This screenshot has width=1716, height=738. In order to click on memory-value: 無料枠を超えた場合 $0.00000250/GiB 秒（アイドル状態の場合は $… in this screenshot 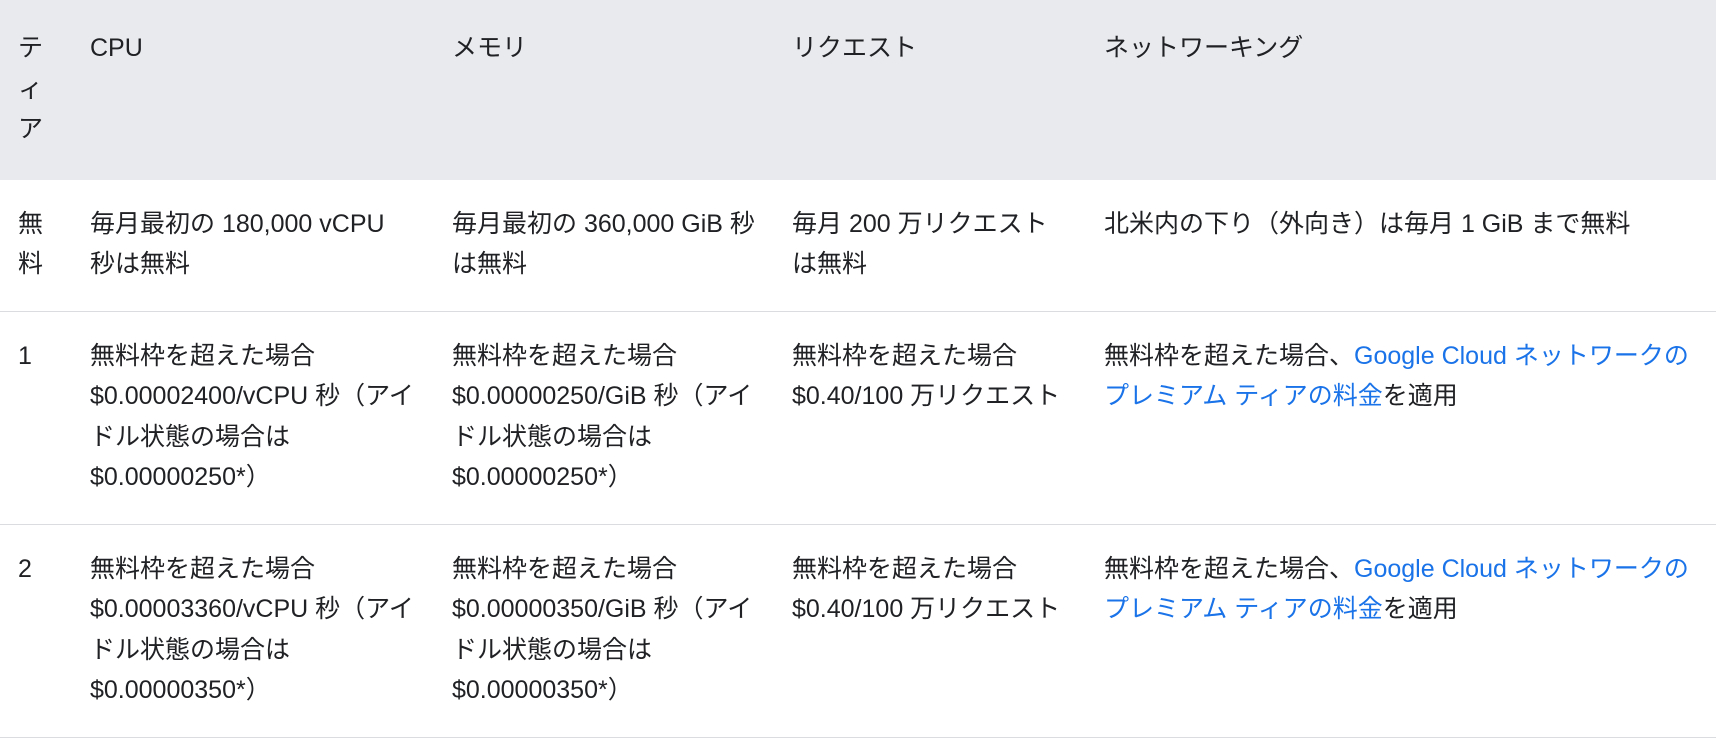, I will do `click(602, 416)`.